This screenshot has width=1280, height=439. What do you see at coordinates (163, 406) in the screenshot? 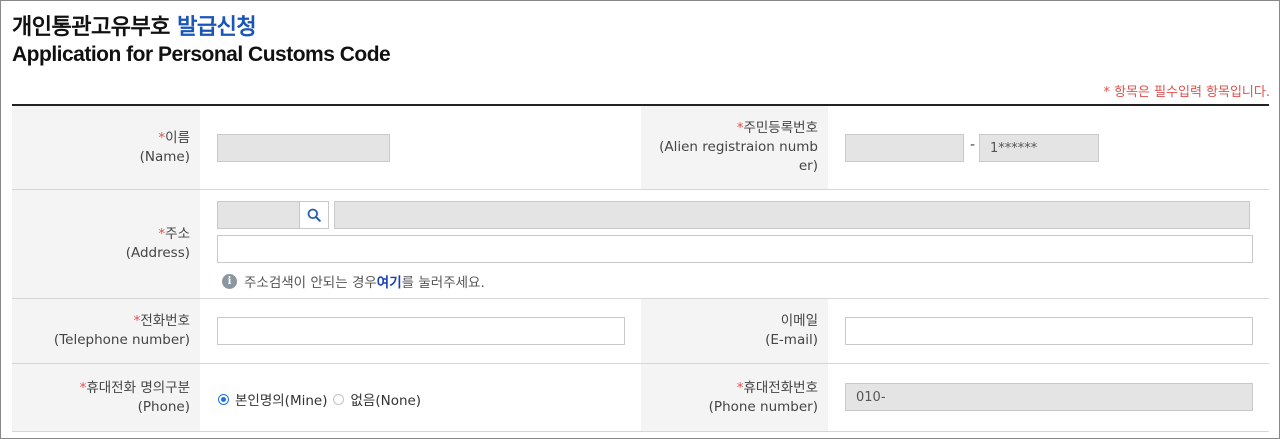
I see `phone-owner-label-en: (Phone)` at bounding box center [163, 406].